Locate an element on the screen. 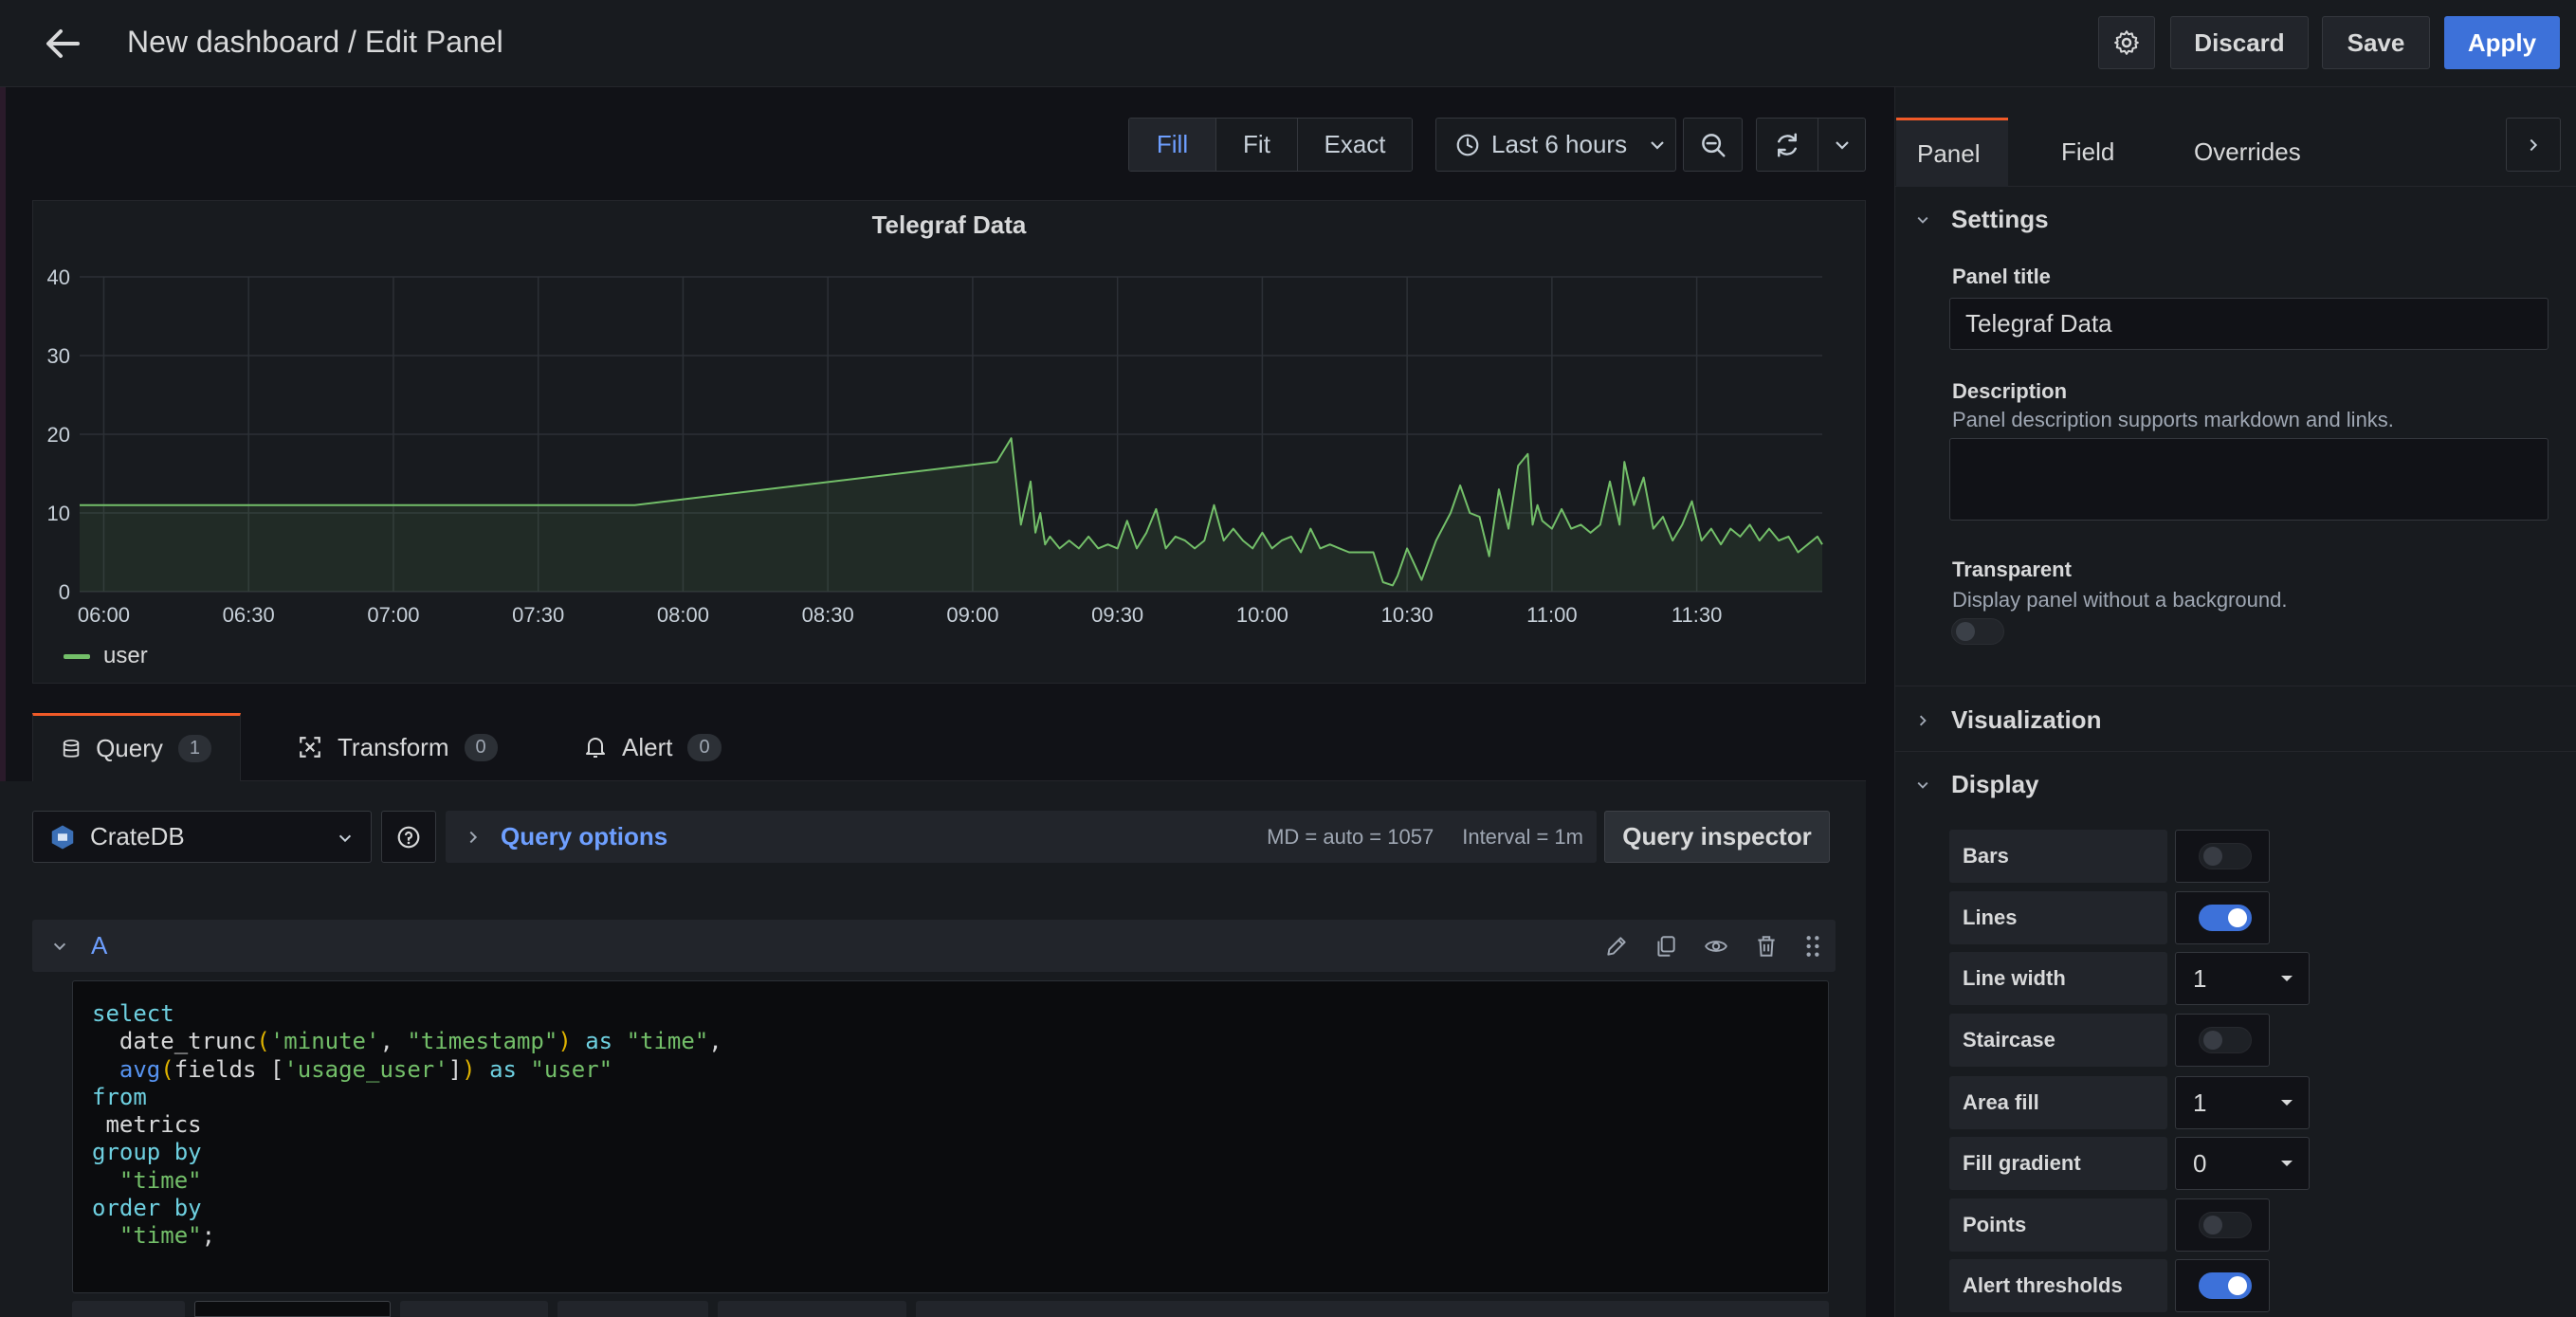 The width and height of the screenshot is (2576, 1317). view-mode-exact: Exact is located at coordinates (1355, 145).